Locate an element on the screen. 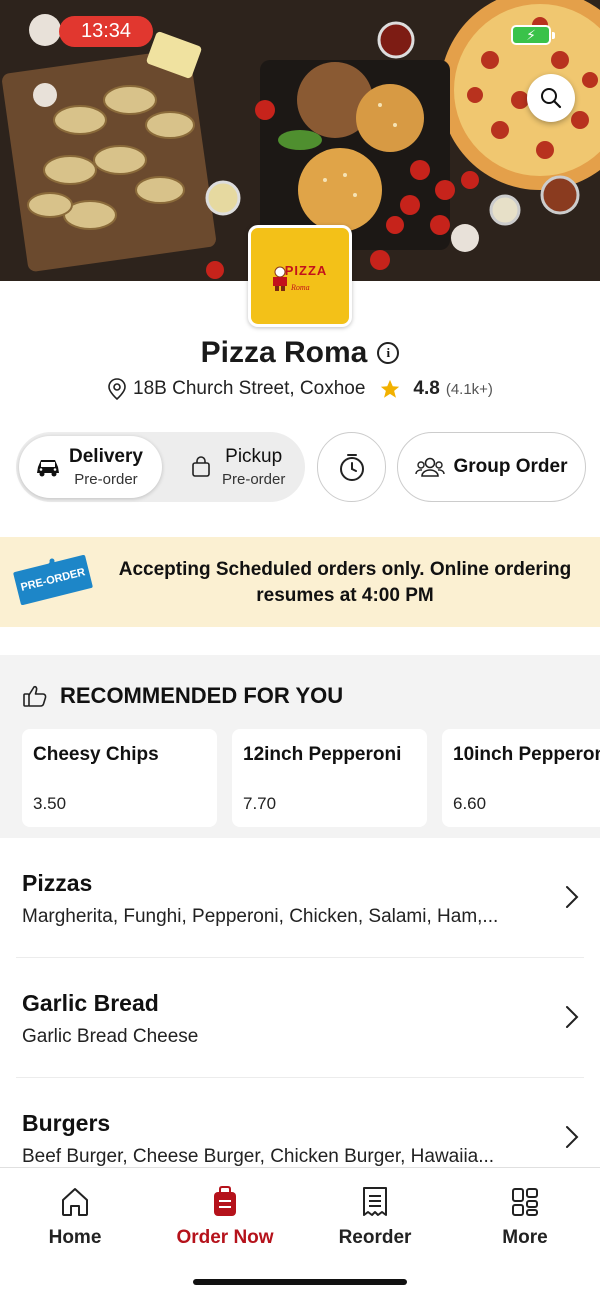 The width and height of the screenshot is (600, 1298). delivery-label: Delivery is located at coordinates (106, 456).